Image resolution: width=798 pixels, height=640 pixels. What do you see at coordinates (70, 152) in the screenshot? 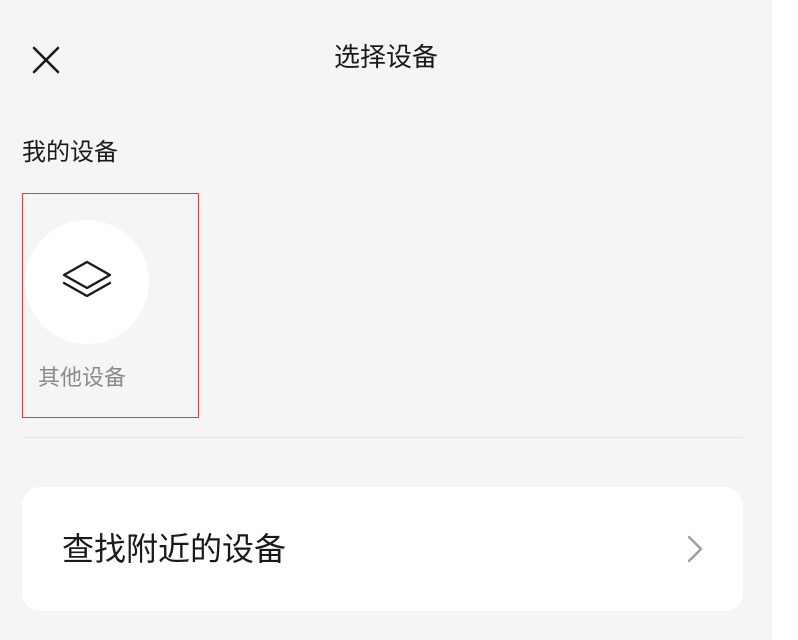
I see `my-devices-heading: 我的设备` at bounding box center [70, 152].